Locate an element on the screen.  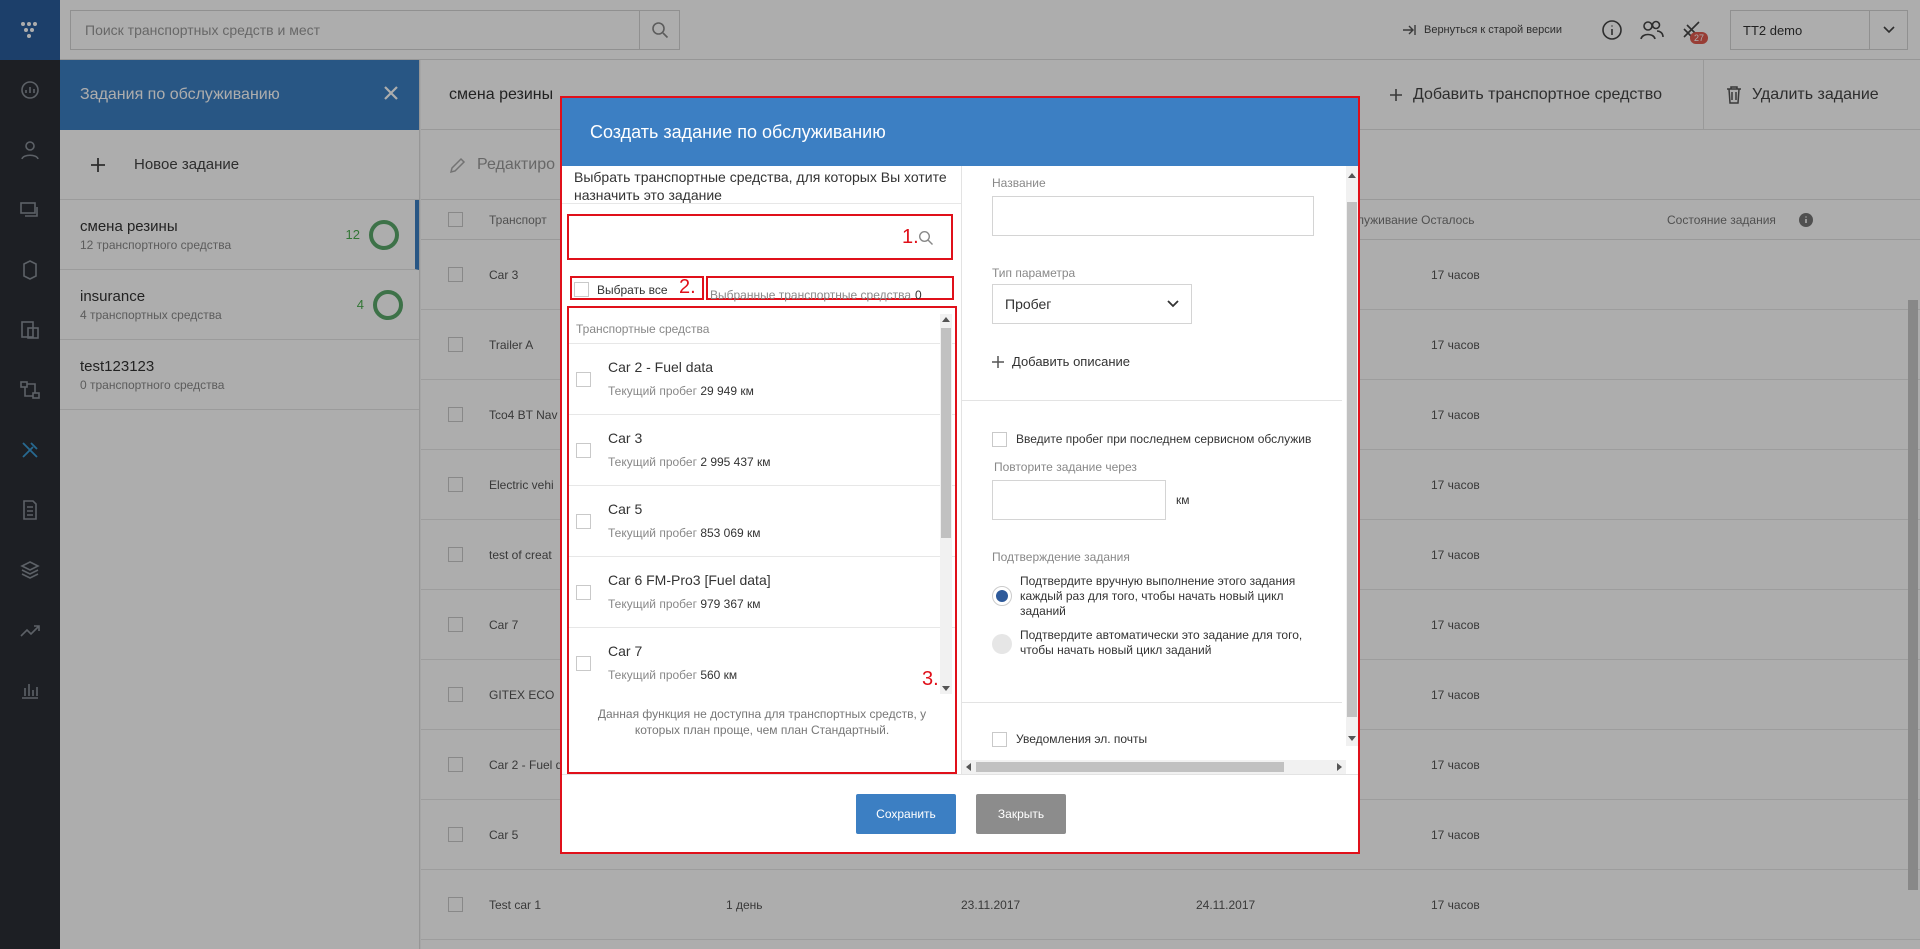
add-description-button: Добавить описание is located at coordinates (1061, 361).